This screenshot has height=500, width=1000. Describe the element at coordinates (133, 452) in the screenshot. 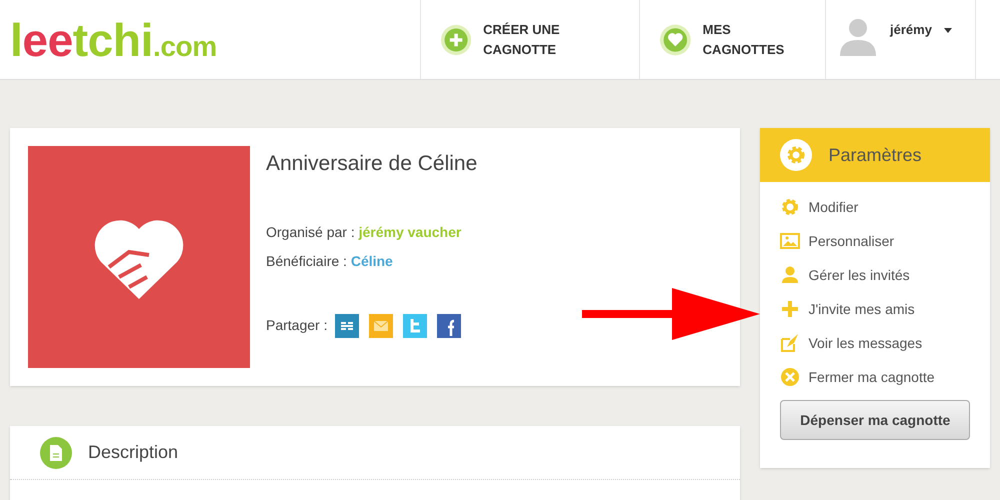

I see `description-title: Description` at that location.